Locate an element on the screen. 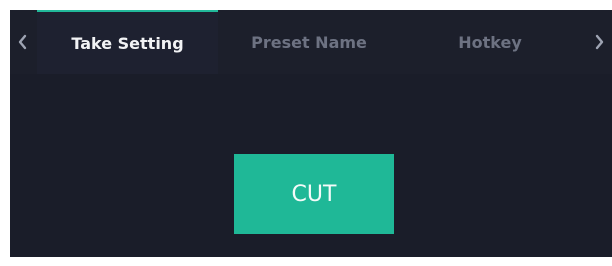 The height and width of the screenshot is (266, 612). chevron-left-icon is located at coordinates (23, 42).